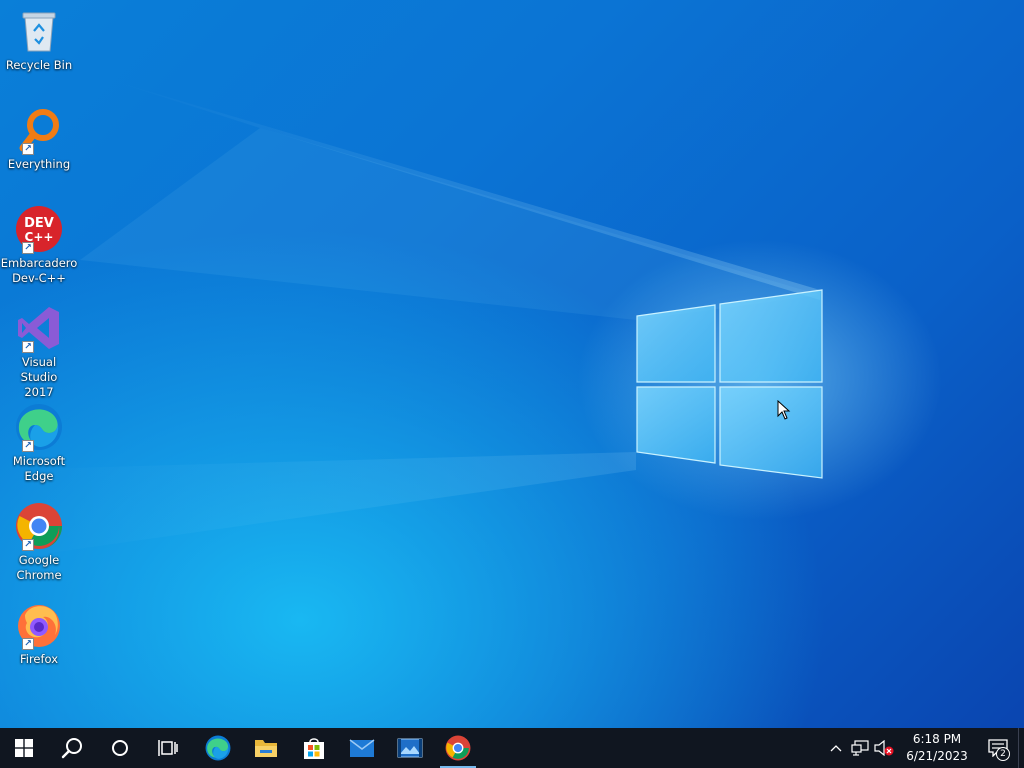 The image size is (1024, 768). I want to click on desktop-icon-label: Everything, so click(39, 164).